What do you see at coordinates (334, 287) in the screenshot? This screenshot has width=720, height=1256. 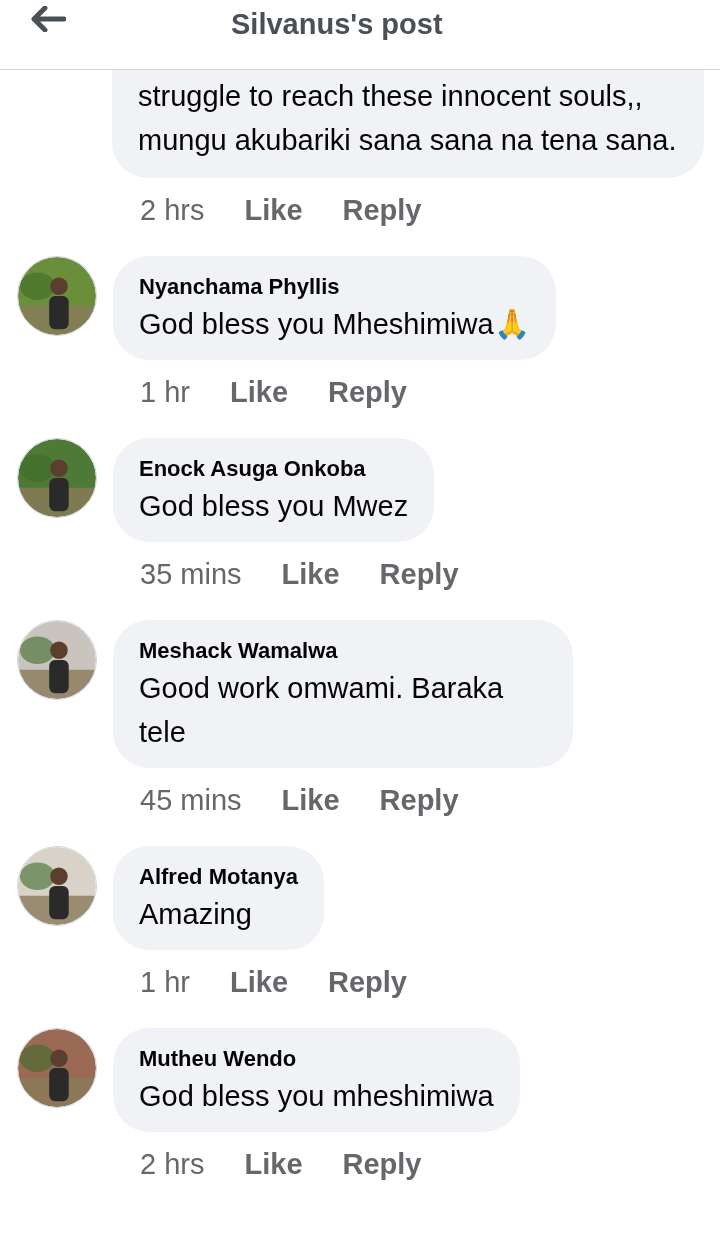 I see `commenter-name: Nyanchama Phyllis` at bounding box center [334, 287].